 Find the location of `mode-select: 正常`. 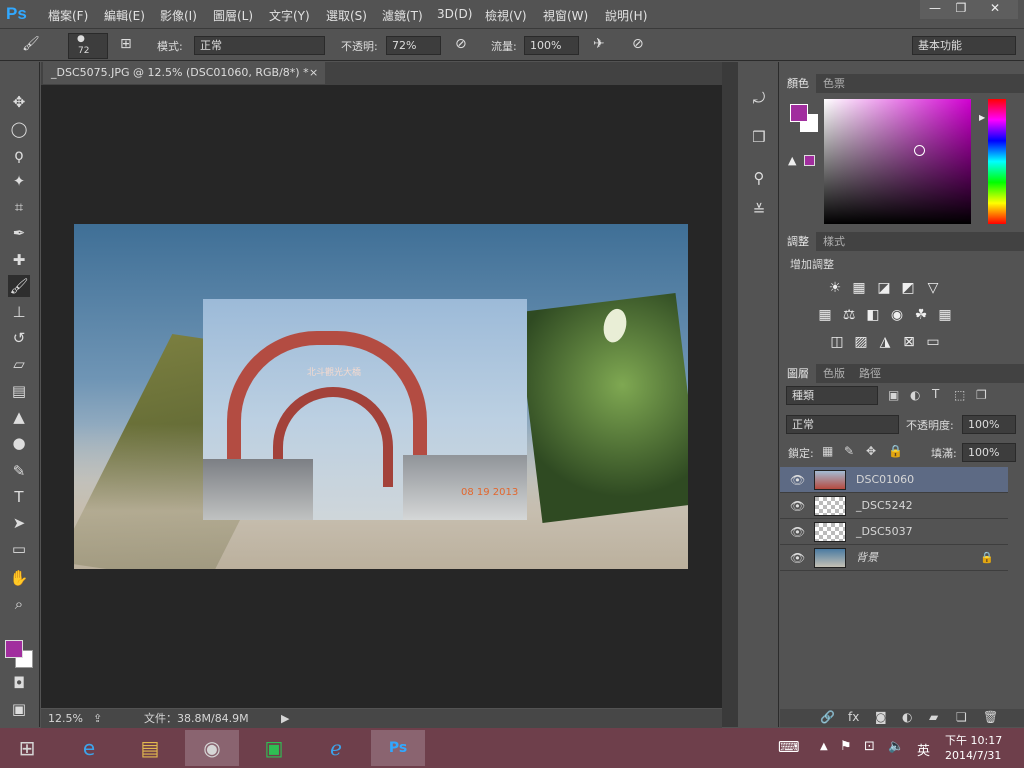

mode-select: 正常 is located at coordinates (259, 45).